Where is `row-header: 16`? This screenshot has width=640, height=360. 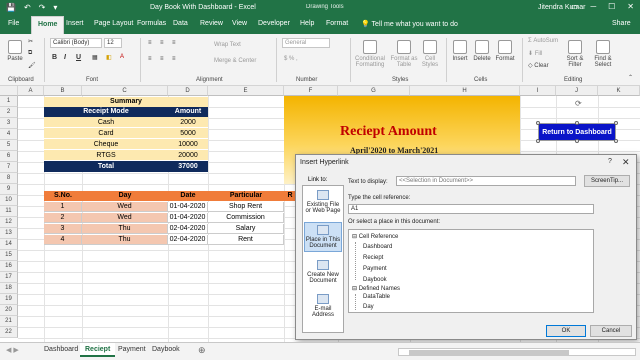 row-header: 16 is located at coordinates (9, 266).